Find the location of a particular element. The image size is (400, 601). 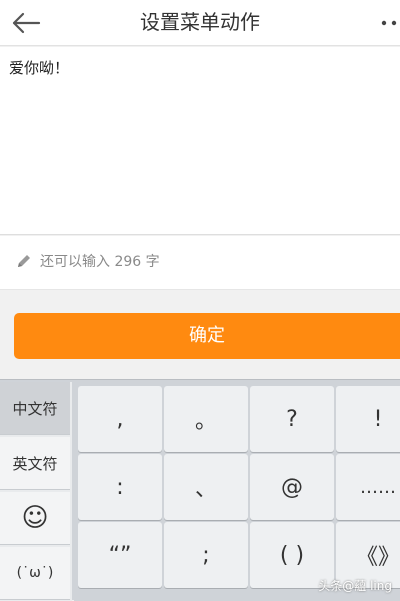

key-period: 。 is located at coordinates (206, 419).